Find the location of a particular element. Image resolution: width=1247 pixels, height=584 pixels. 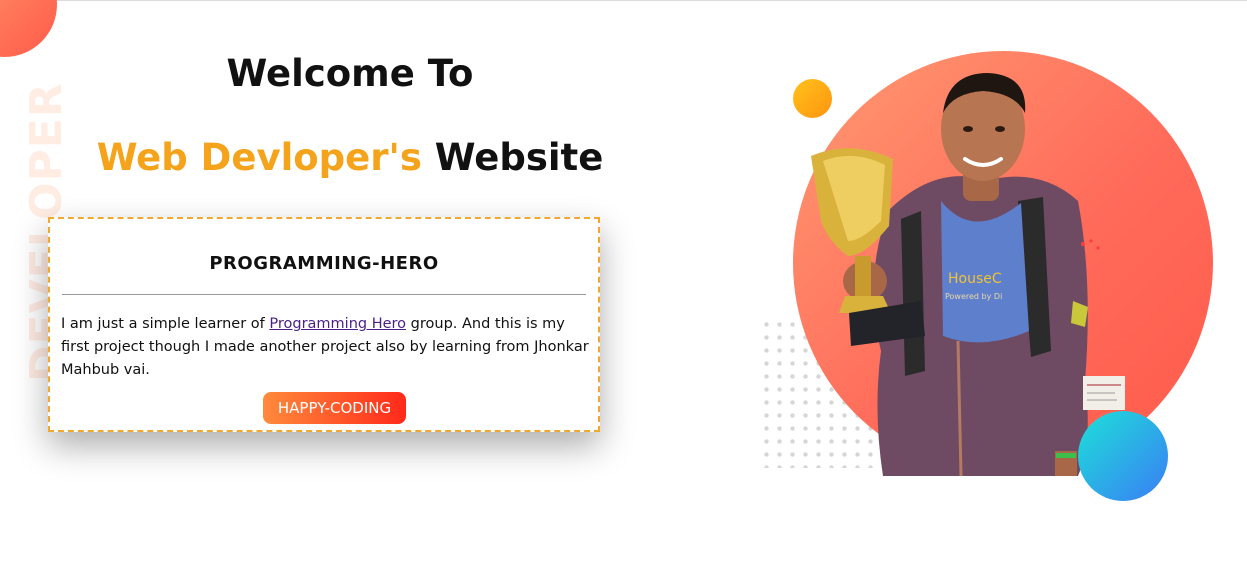

welcome-text: Welcome To is located at coordinates (350, 73).